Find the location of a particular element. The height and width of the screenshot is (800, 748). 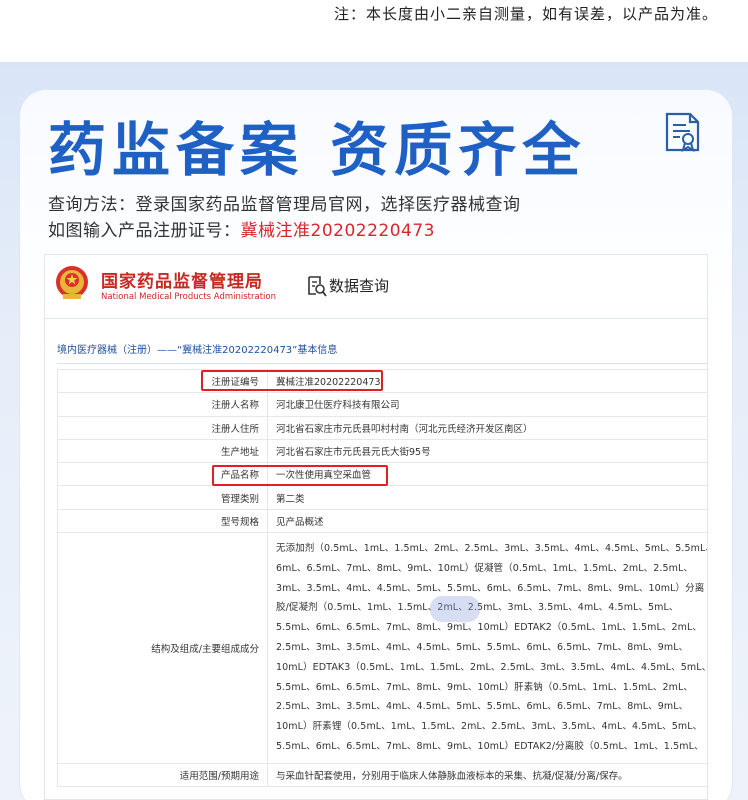

field-label: 注册人名称 is located at coordinates (162, 404).